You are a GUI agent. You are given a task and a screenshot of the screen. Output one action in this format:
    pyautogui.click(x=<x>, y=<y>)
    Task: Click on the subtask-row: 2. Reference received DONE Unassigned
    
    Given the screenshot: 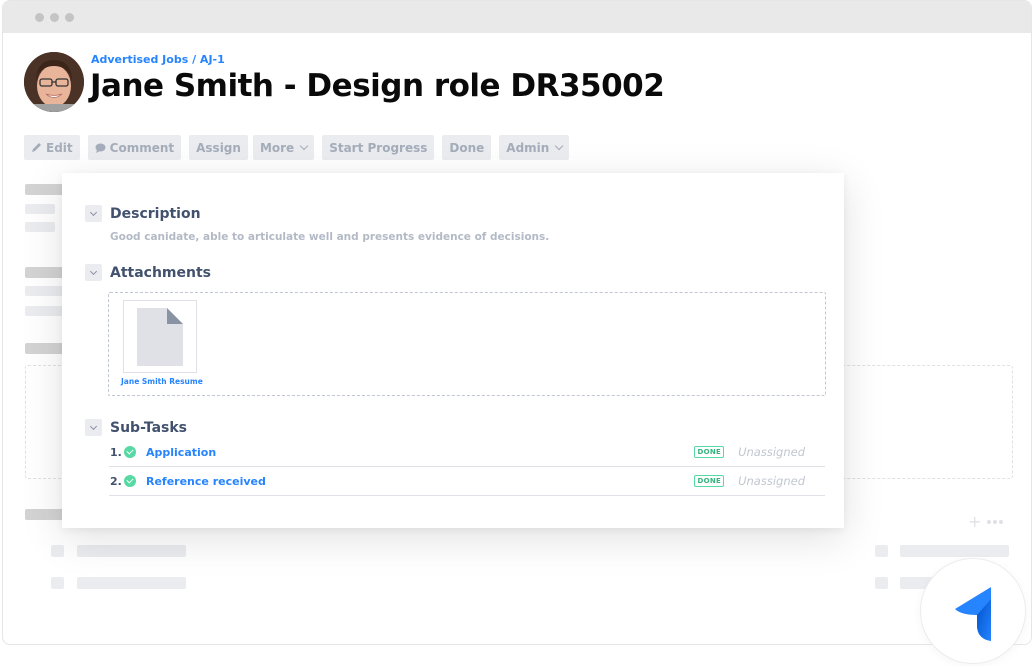 What is the action you would take?
    pyautogui.click(x=467, y=481)
    